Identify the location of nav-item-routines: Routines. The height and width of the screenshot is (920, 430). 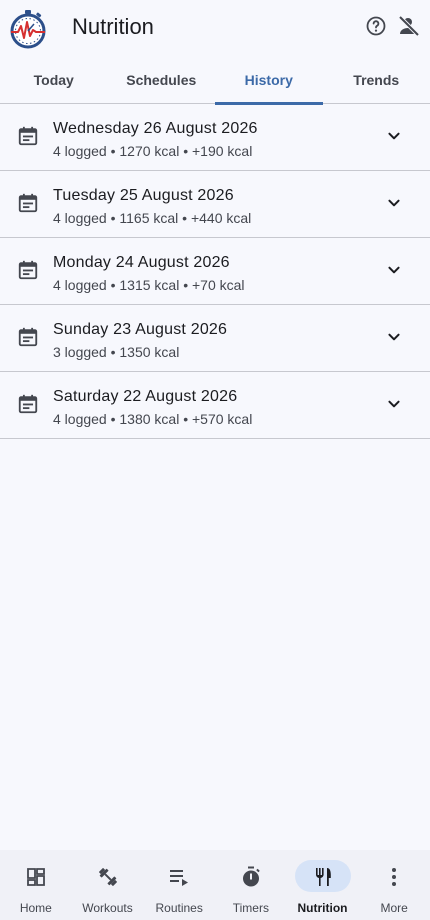
(179, 885).